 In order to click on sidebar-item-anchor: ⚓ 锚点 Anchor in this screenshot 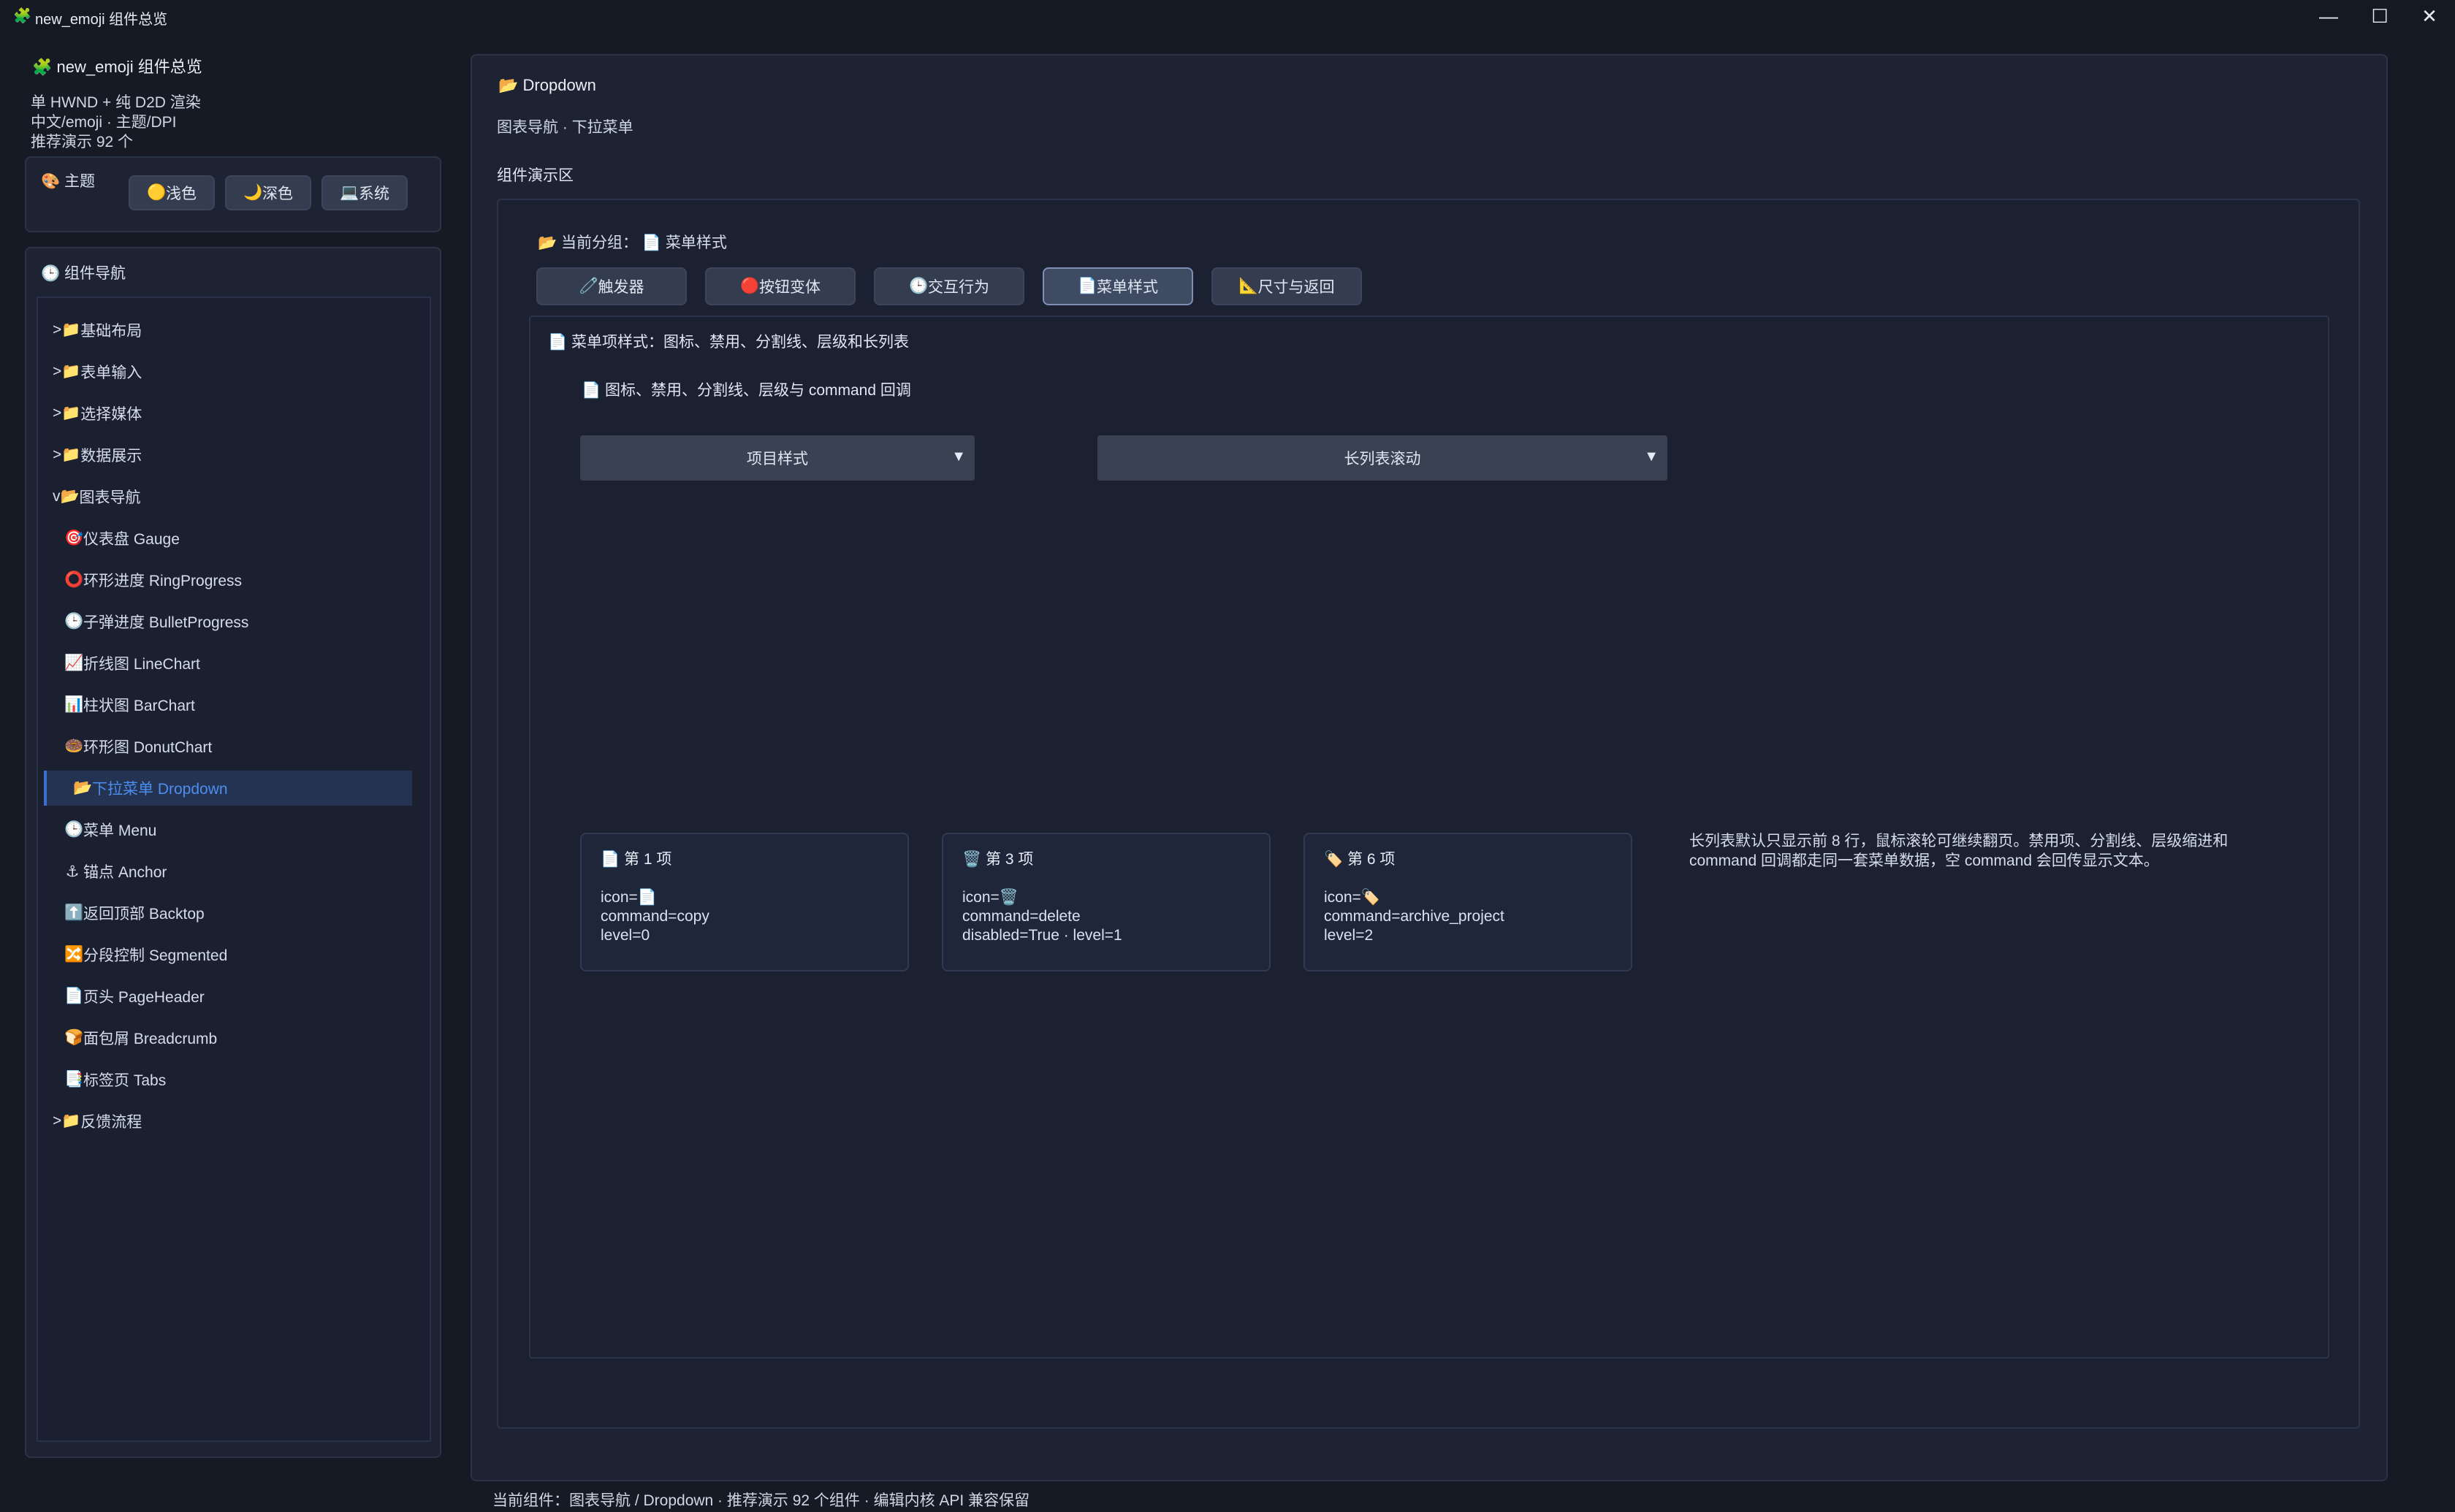, I will do `click(228, 871)`.